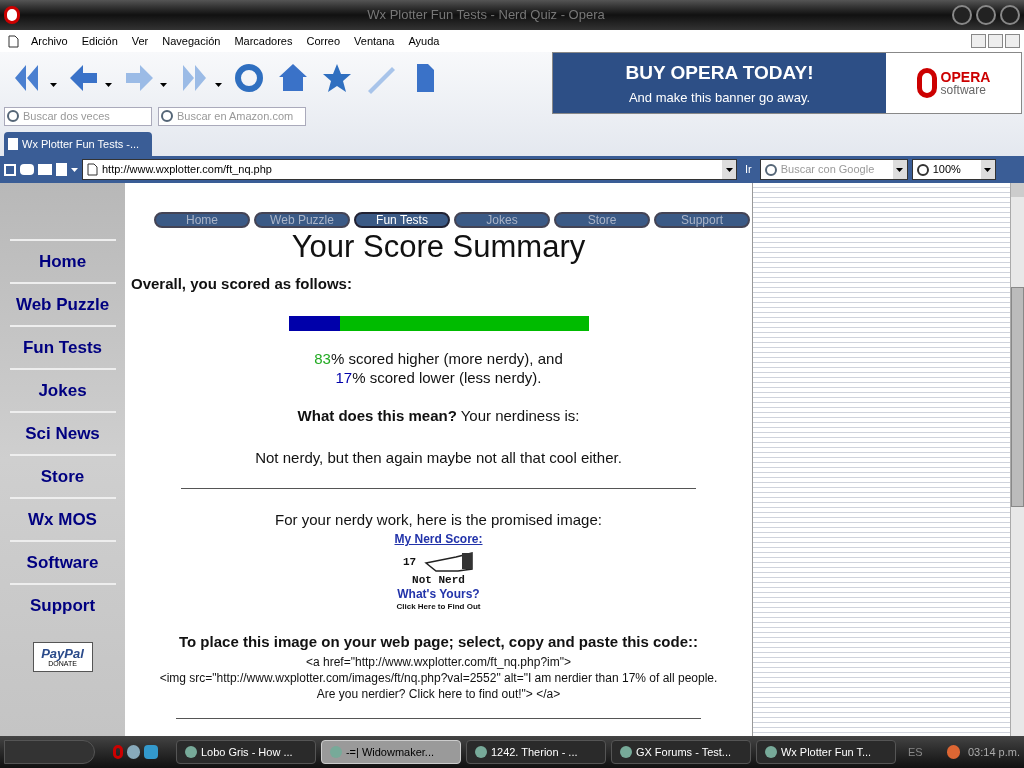  Describe the element at coordinates (13, 41) in the screenshot. I see `document-icon` at that location.